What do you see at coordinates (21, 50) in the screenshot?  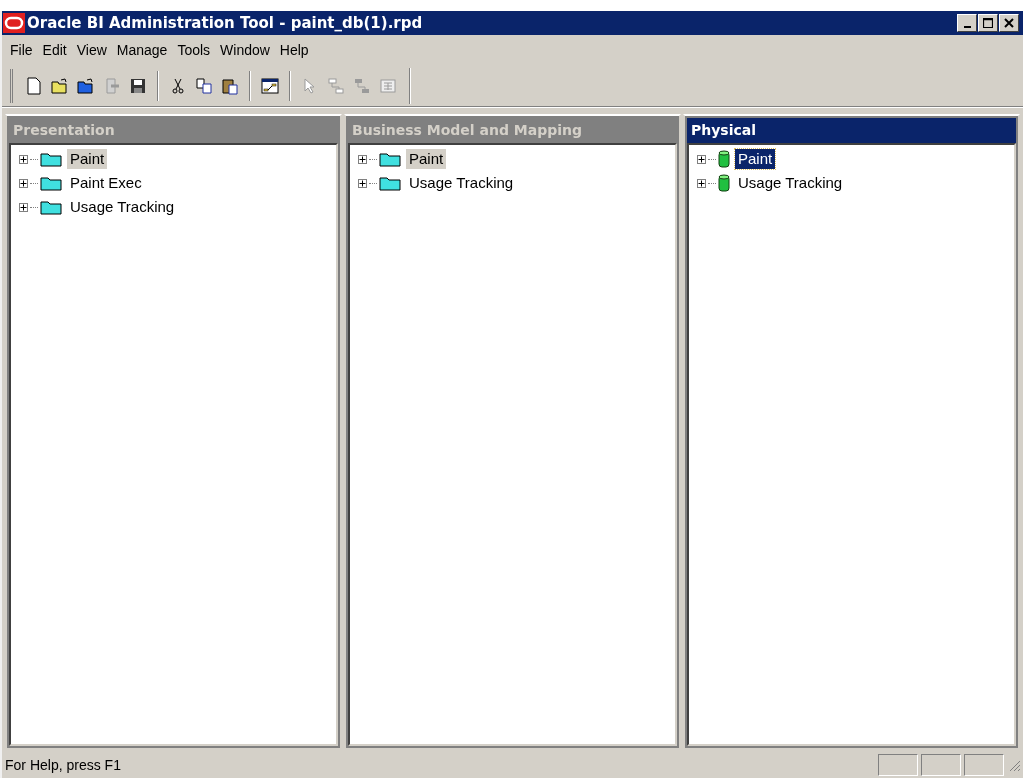 I see `menu-item: File` at bounding box center [21, 50].